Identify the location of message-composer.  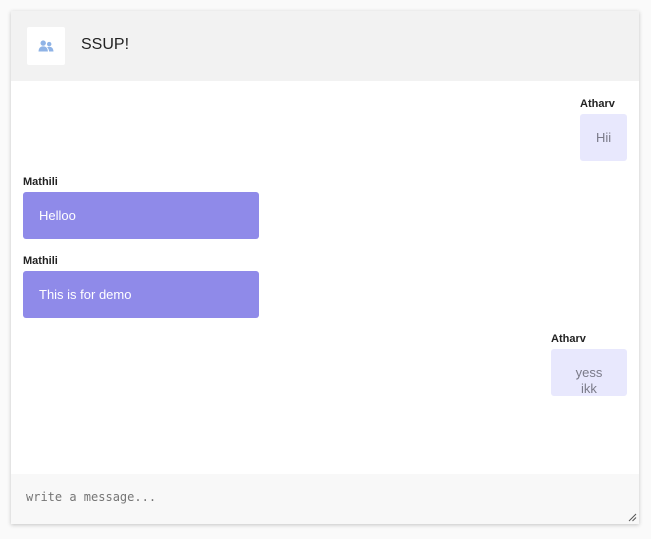
(325, 499).